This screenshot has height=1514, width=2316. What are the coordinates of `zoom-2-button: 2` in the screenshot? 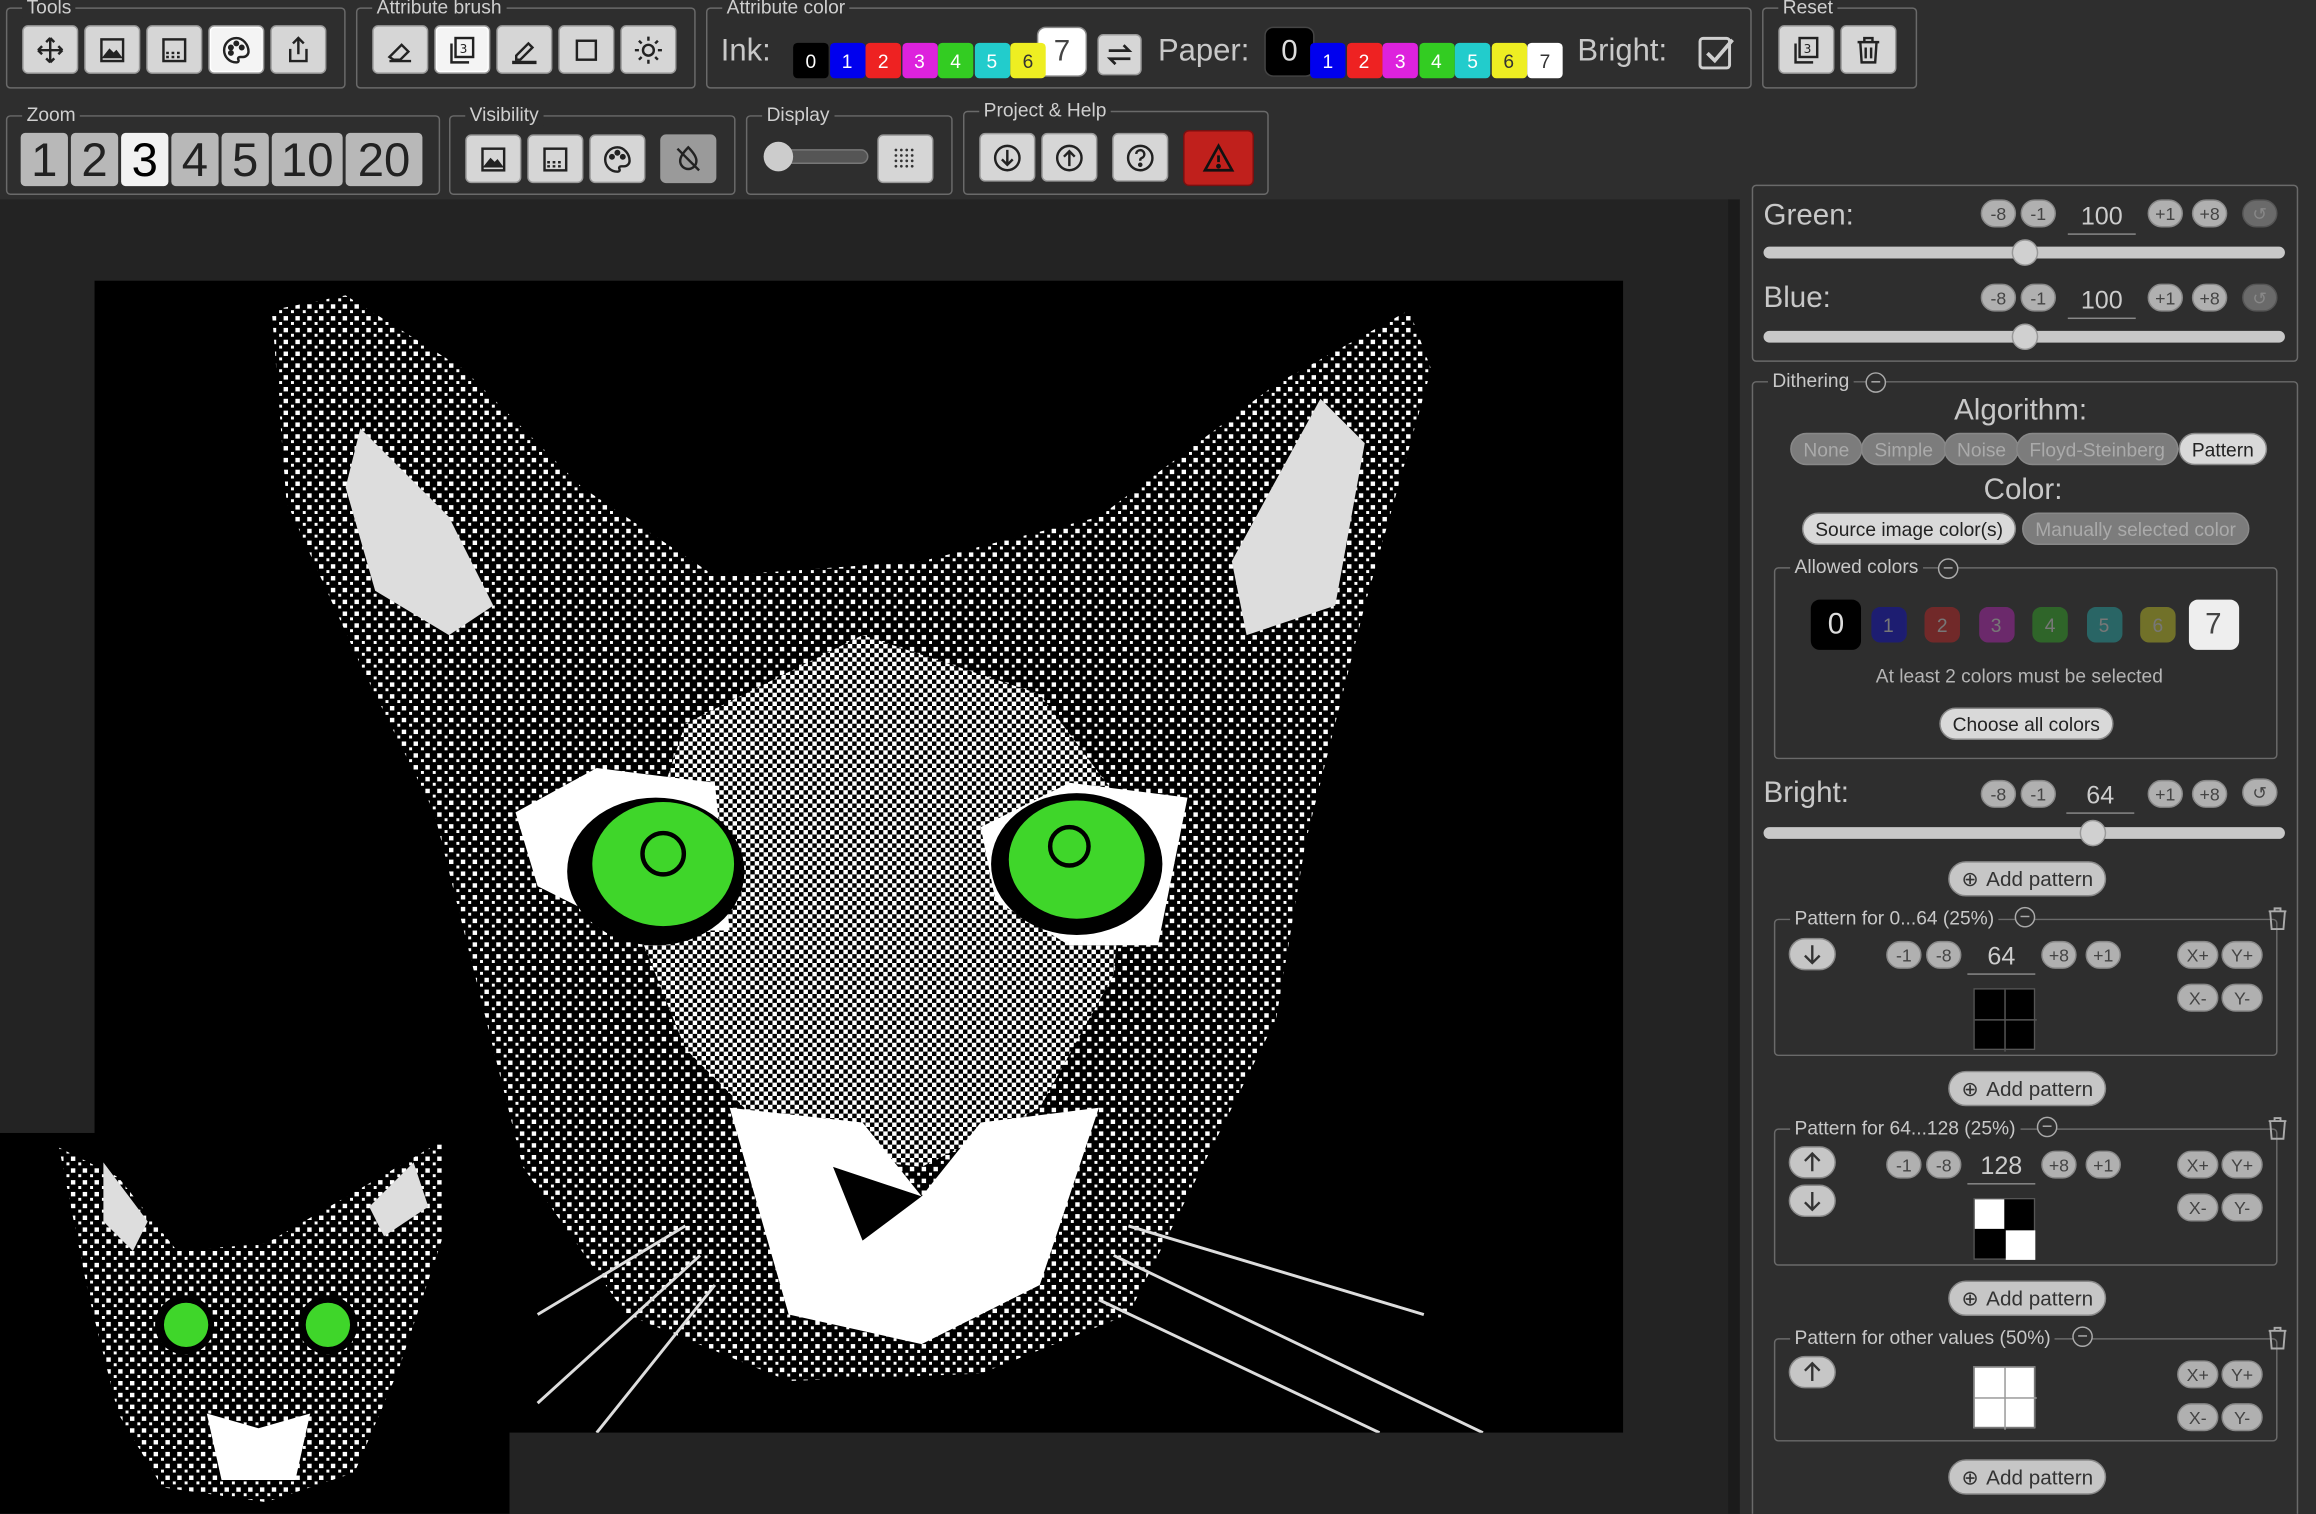 It's located at (94, 159).